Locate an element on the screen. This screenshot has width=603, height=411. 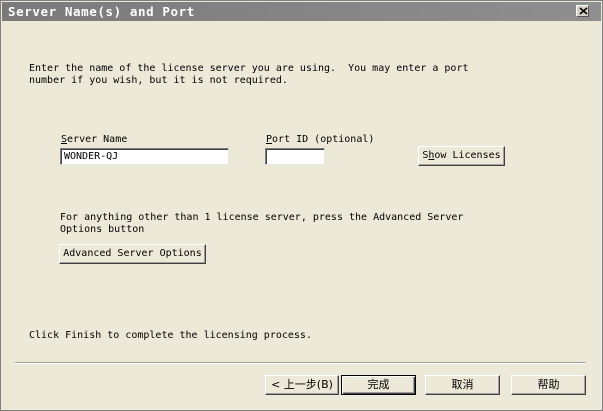
close-button is located at coordinates (582, 11).